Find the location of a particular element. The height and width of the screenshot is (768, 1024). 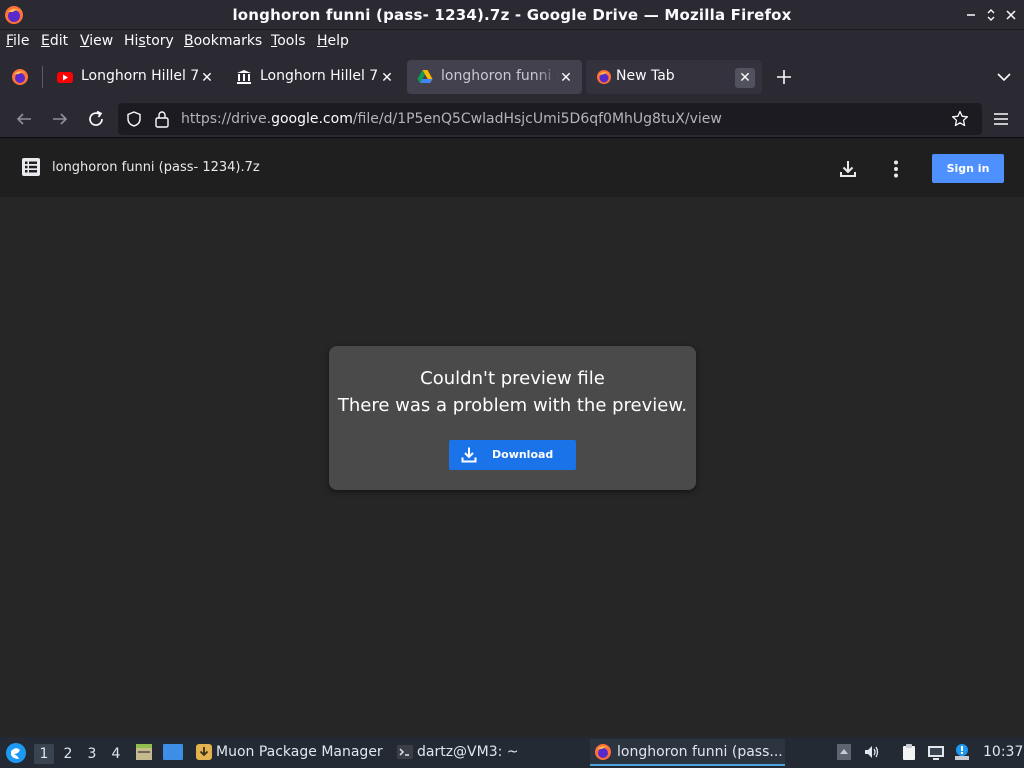

update-notifier-icon is located at coordinates (962, 752).